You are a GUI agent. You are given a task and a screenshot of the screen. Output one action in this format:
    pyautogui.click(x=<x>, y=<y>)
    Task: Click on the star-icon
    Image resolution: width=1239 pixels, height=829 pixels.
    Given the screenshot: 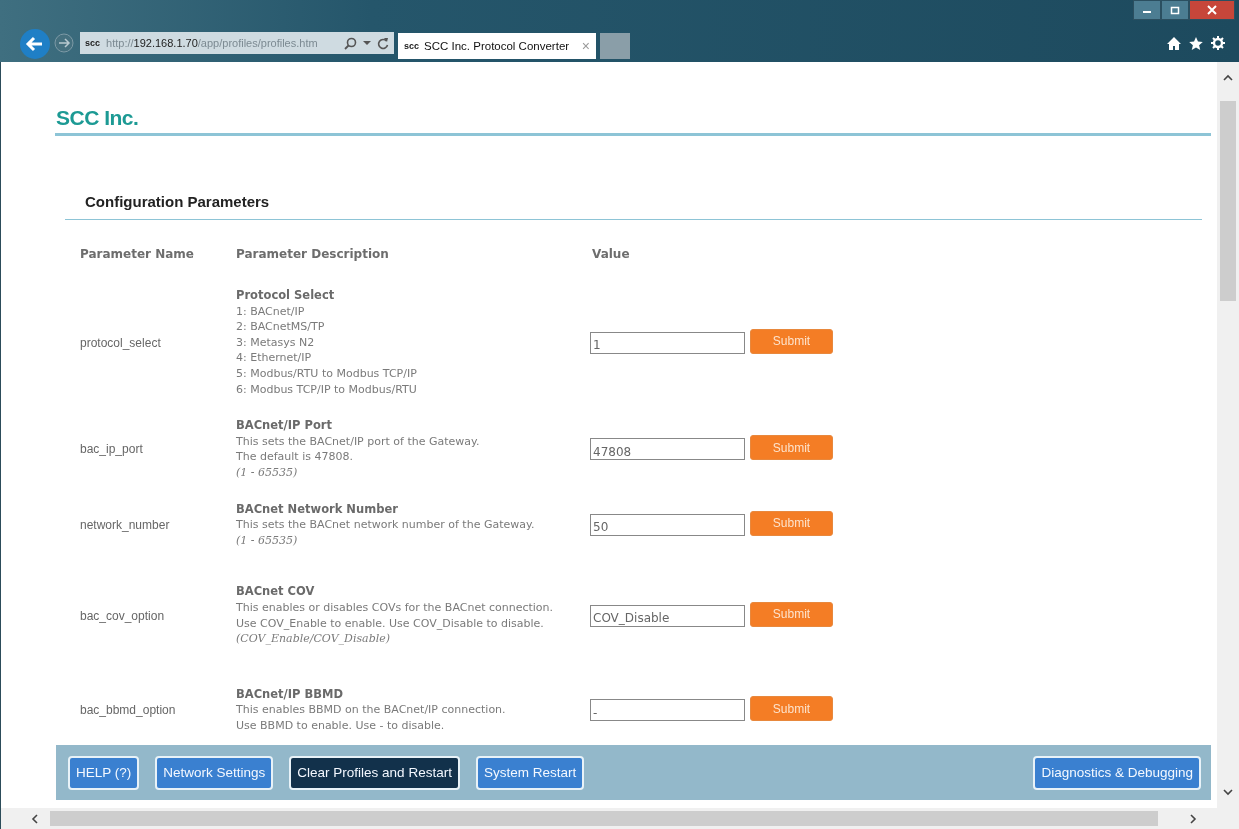 What is the action you would take?
    pyautogui.click(x=1196, y=43)
    